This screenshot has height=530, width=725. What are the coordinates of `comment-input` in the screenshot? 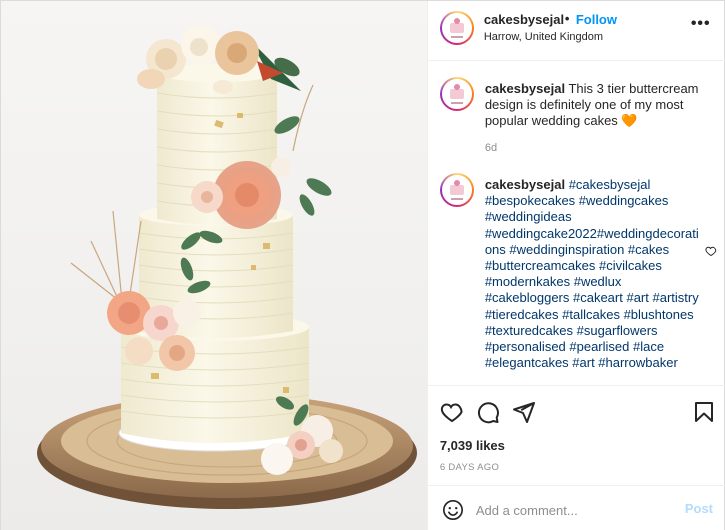 It's located at (573, 510).